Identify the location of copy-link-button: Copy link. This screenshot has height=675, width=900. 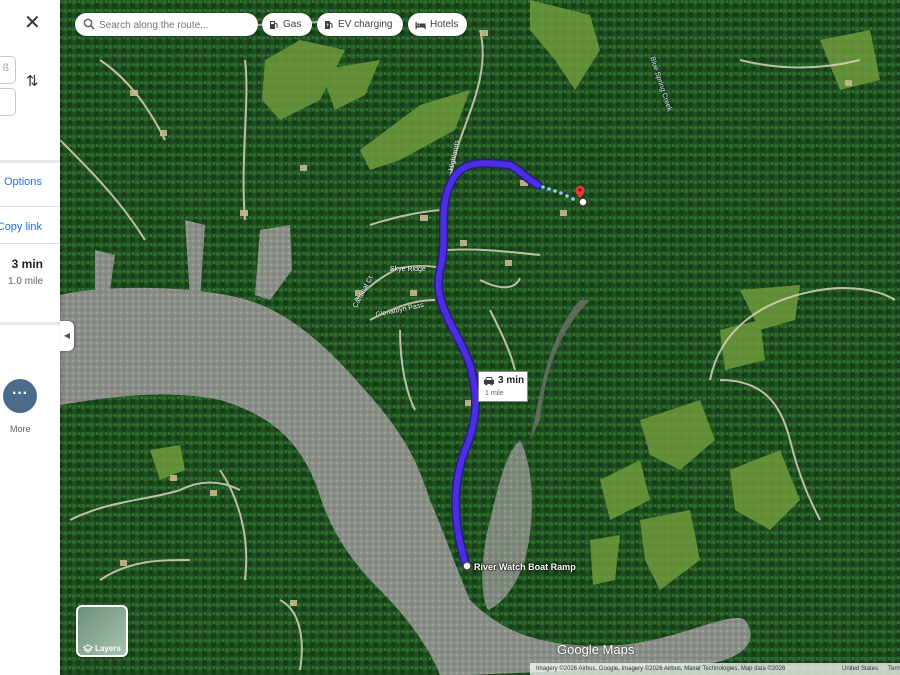
(21, 227).